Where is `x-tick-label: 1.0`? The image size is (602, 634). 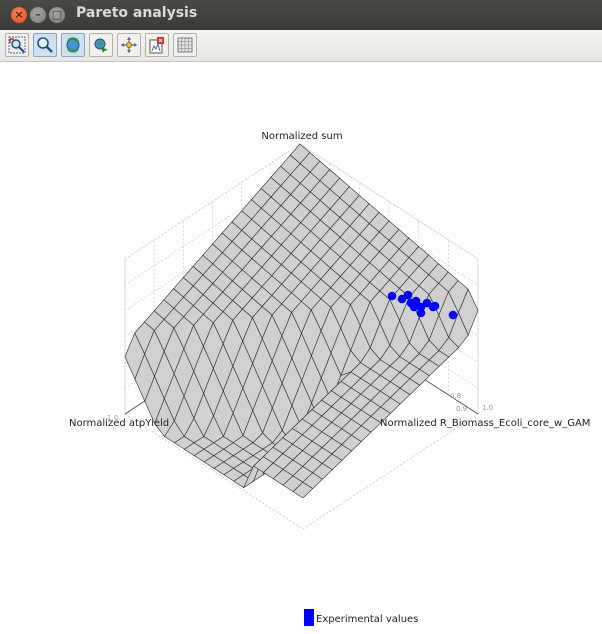 x-tick-label: 1.0 is located at coordinates (112, 418).